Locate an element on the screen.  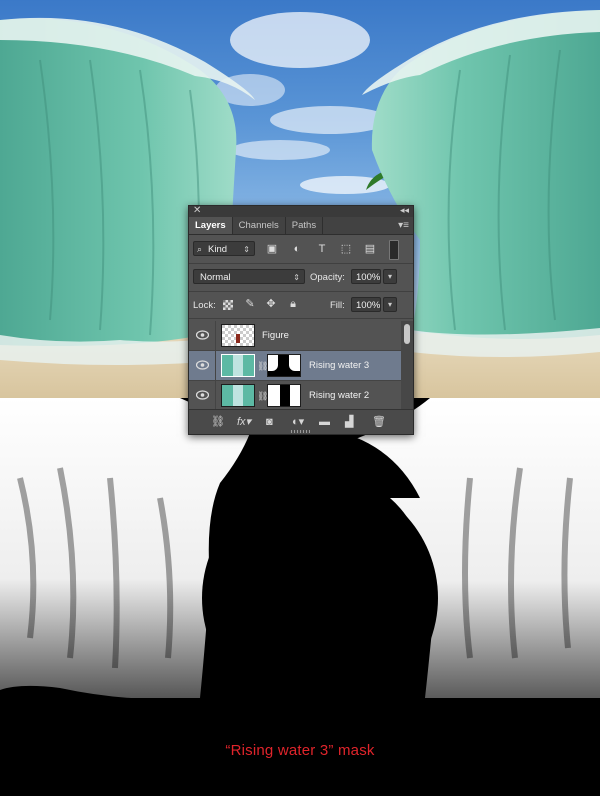
smart-object-filter-icon: ▤ is located at coordinates (370, 249).